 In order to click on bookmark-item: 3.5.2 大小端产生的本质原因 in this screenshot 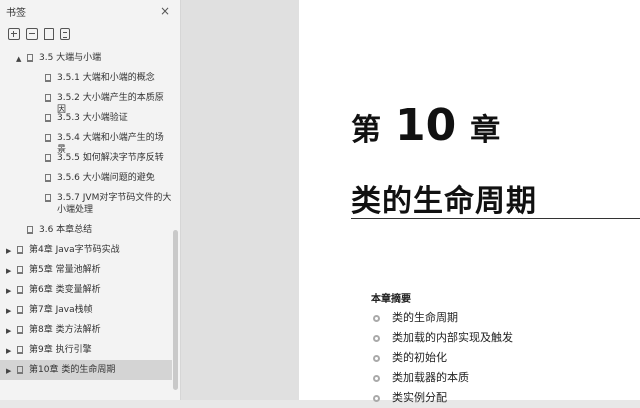, I will do `click(86, 101)`.